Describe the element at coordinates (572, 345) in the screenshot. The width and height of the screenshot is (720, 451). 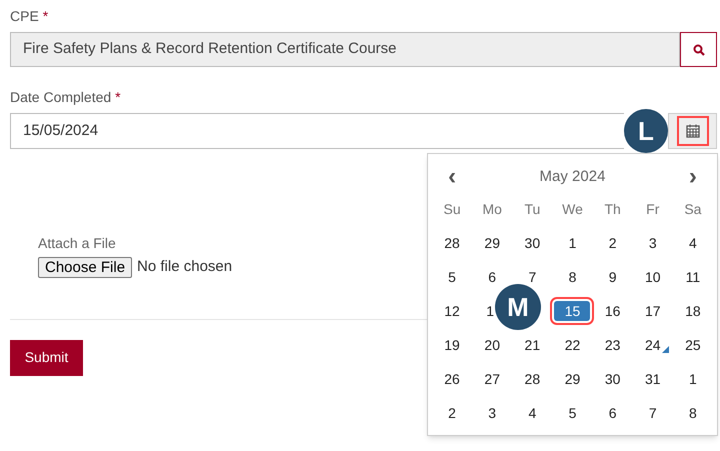
I see `calendar-day: 22` at that location.